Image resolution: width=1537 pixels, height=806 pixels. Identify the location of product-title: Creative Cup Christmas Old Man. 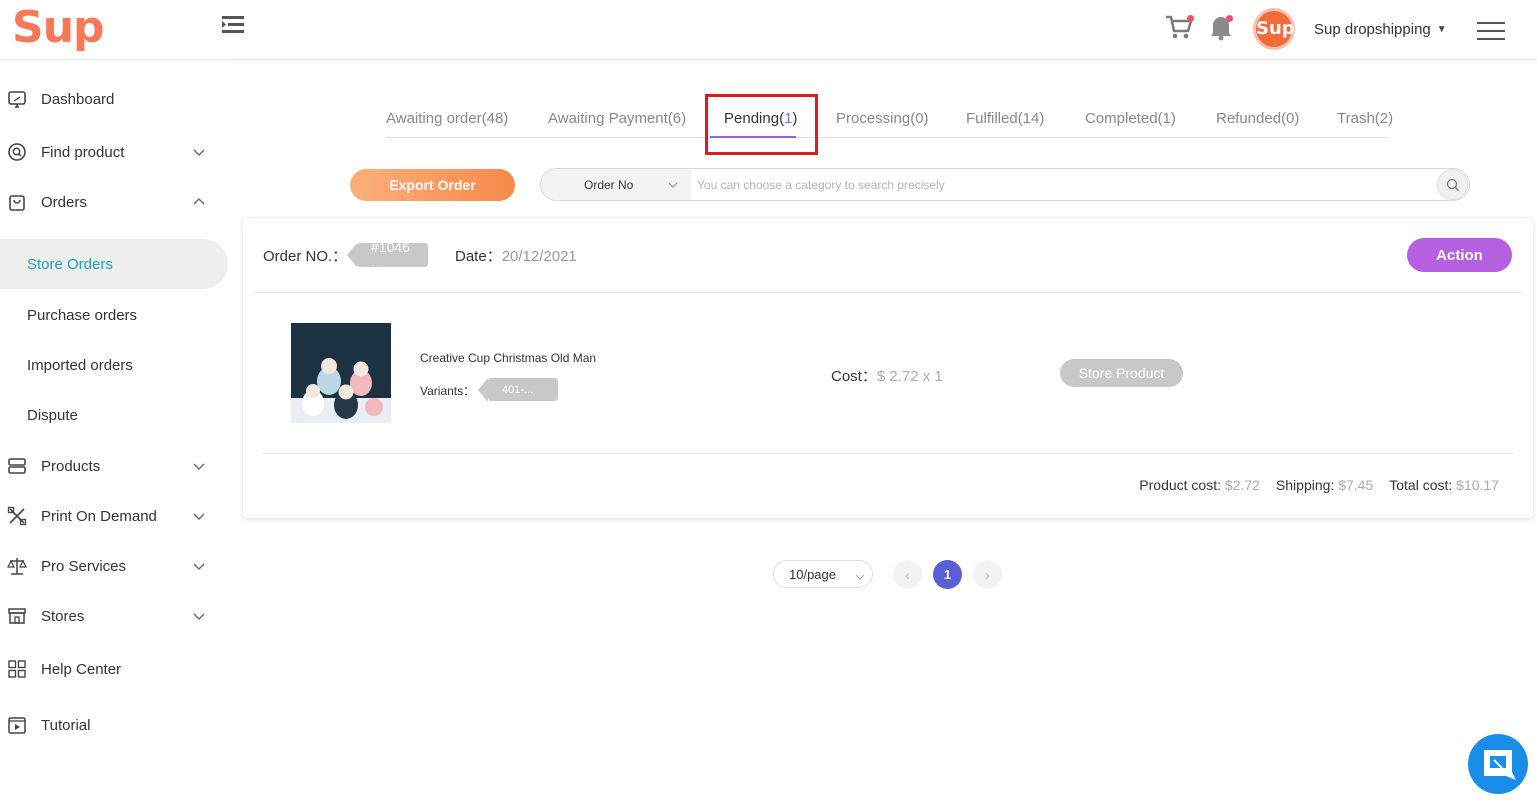
(508, 358).